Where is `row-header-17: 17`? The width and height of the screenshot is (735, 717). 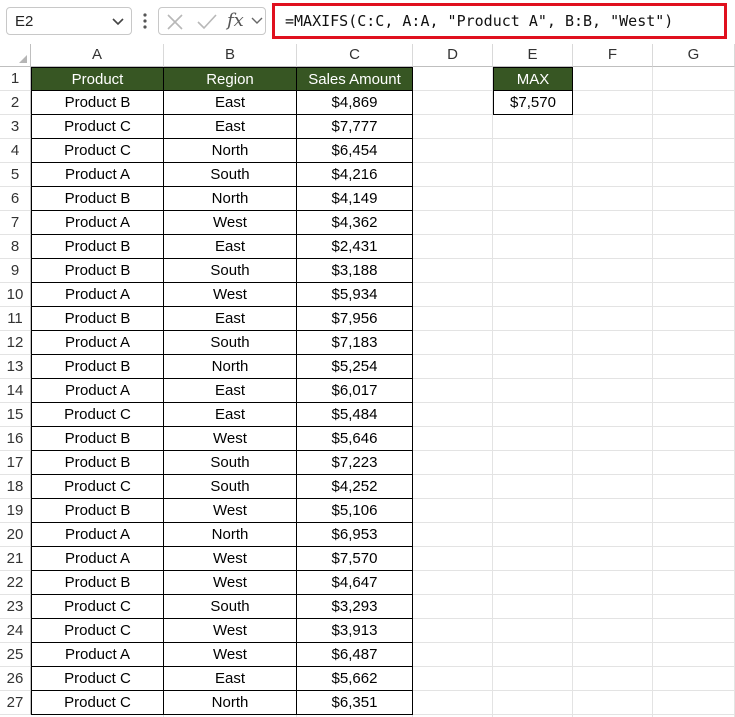
row-header-17: 17 is located at coordinates (15, 463).